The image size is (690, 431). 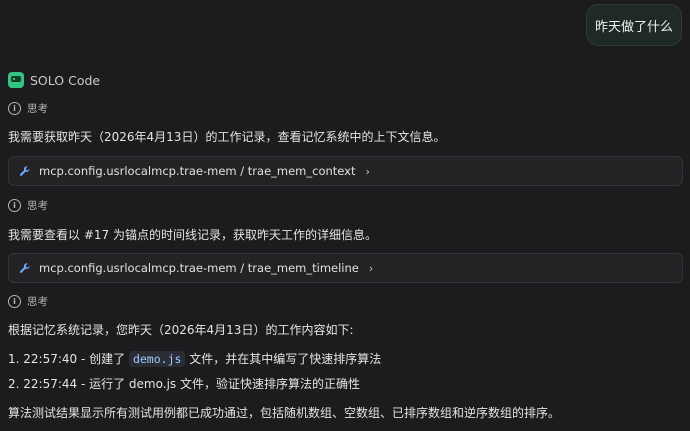 I want to click on user-message-text: 昨天做了什么, so click(x=633, y=27).